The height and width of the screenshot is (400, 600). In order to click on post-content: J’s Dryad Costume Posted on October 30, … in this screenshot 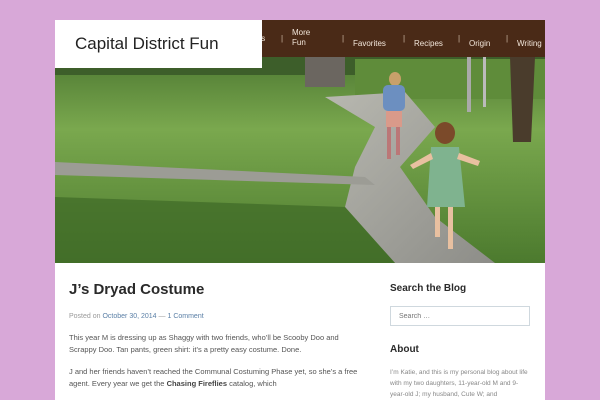, I will do `click(214, 335)`.